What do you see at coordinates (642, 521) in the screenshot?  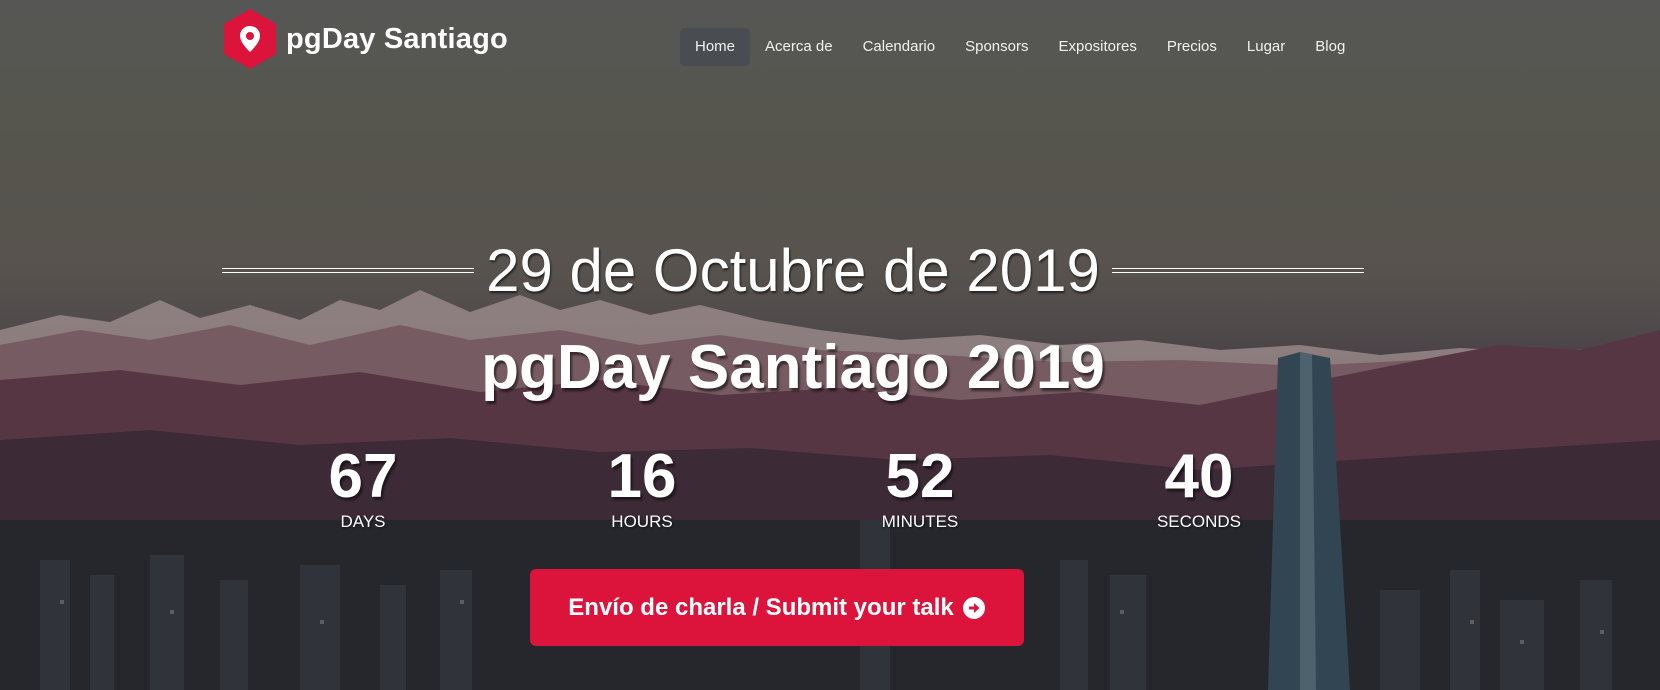 I see `countdown-hours-label: HOURS` at bounding box center [642, 521].